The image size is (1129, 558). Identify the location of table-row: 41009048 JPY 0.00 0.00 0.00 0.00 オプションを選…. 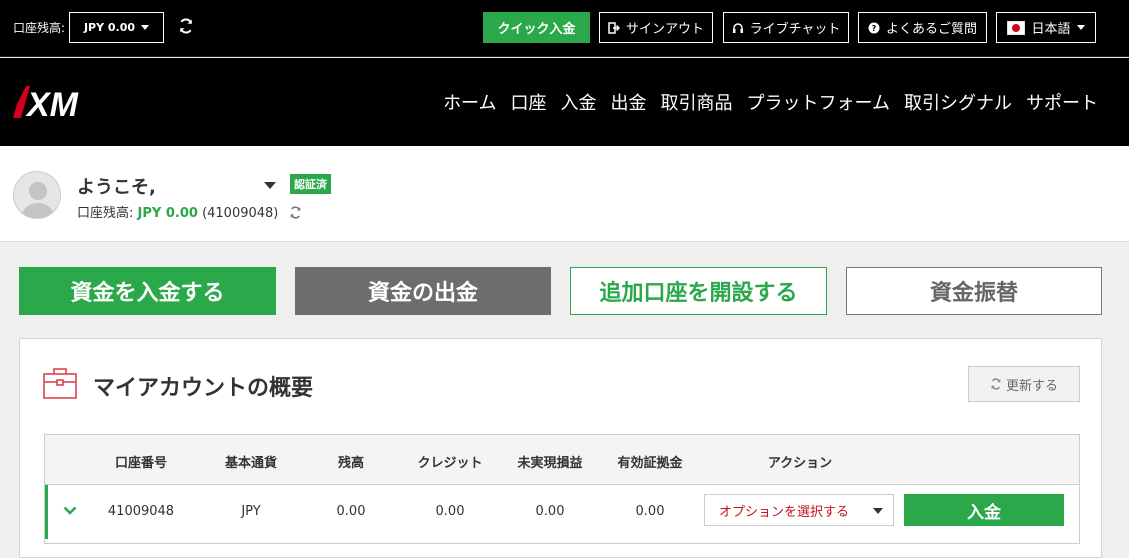
(562, 512).